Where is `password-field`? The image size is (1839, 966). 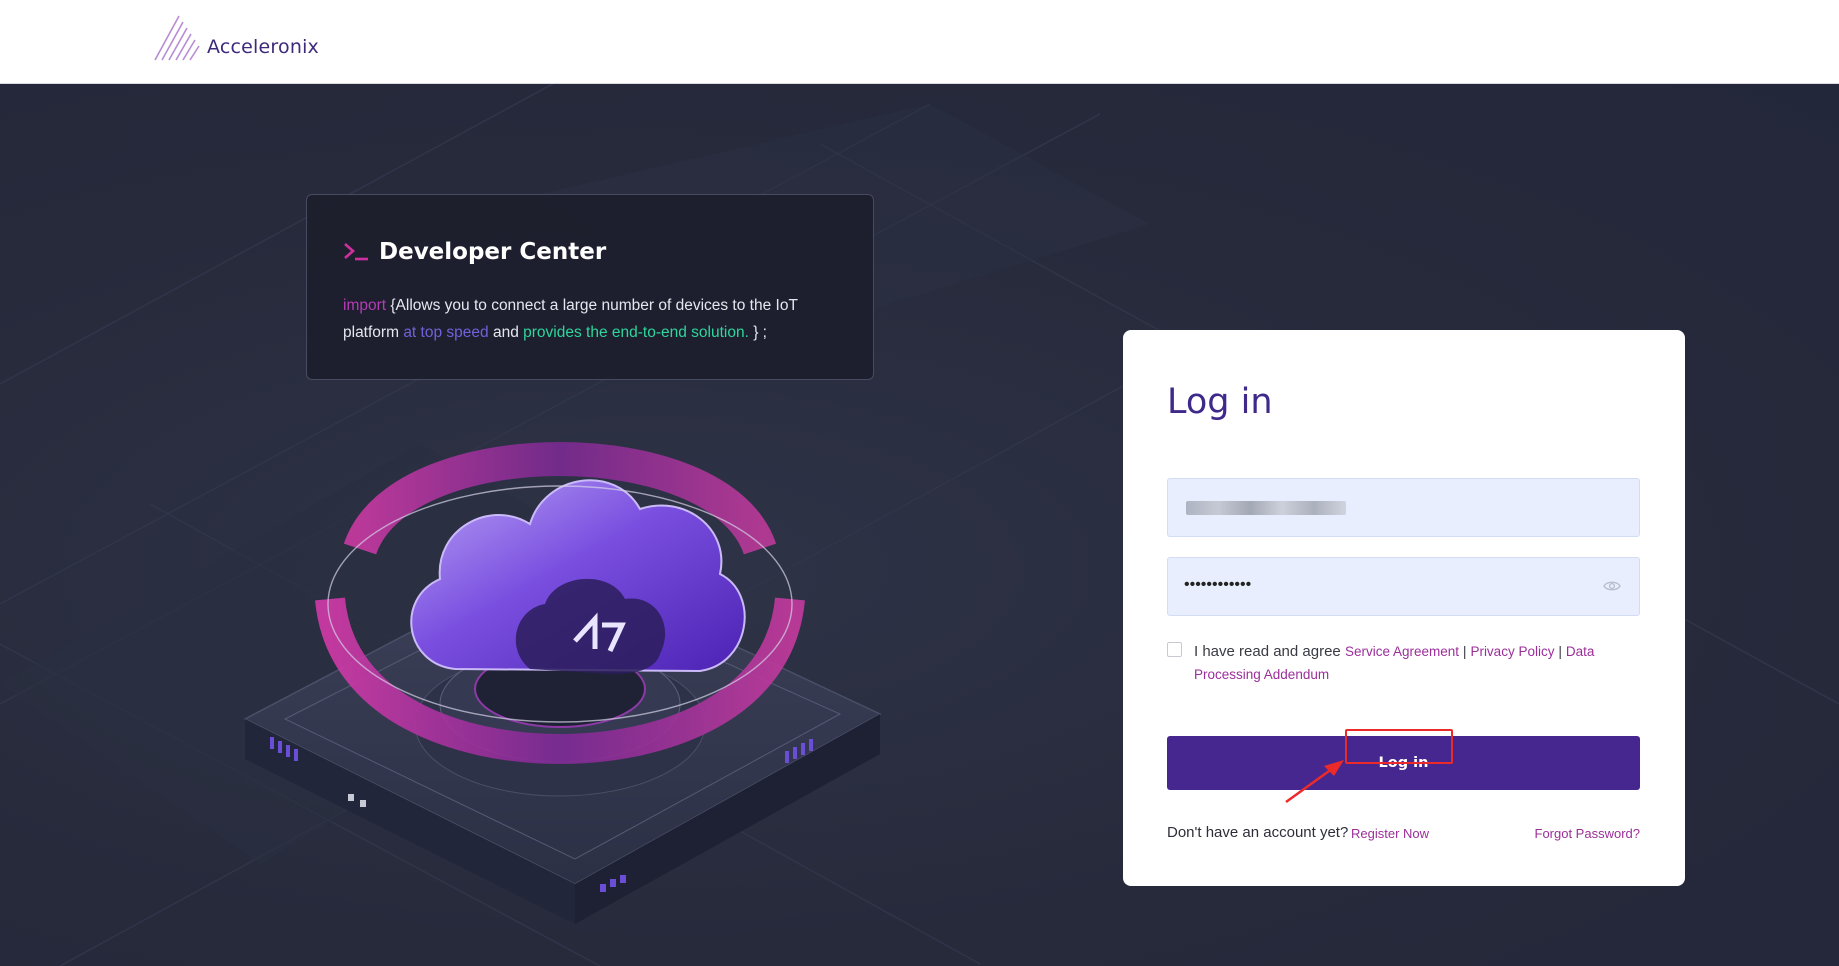 password-field is located at coordinates (1403, 586).